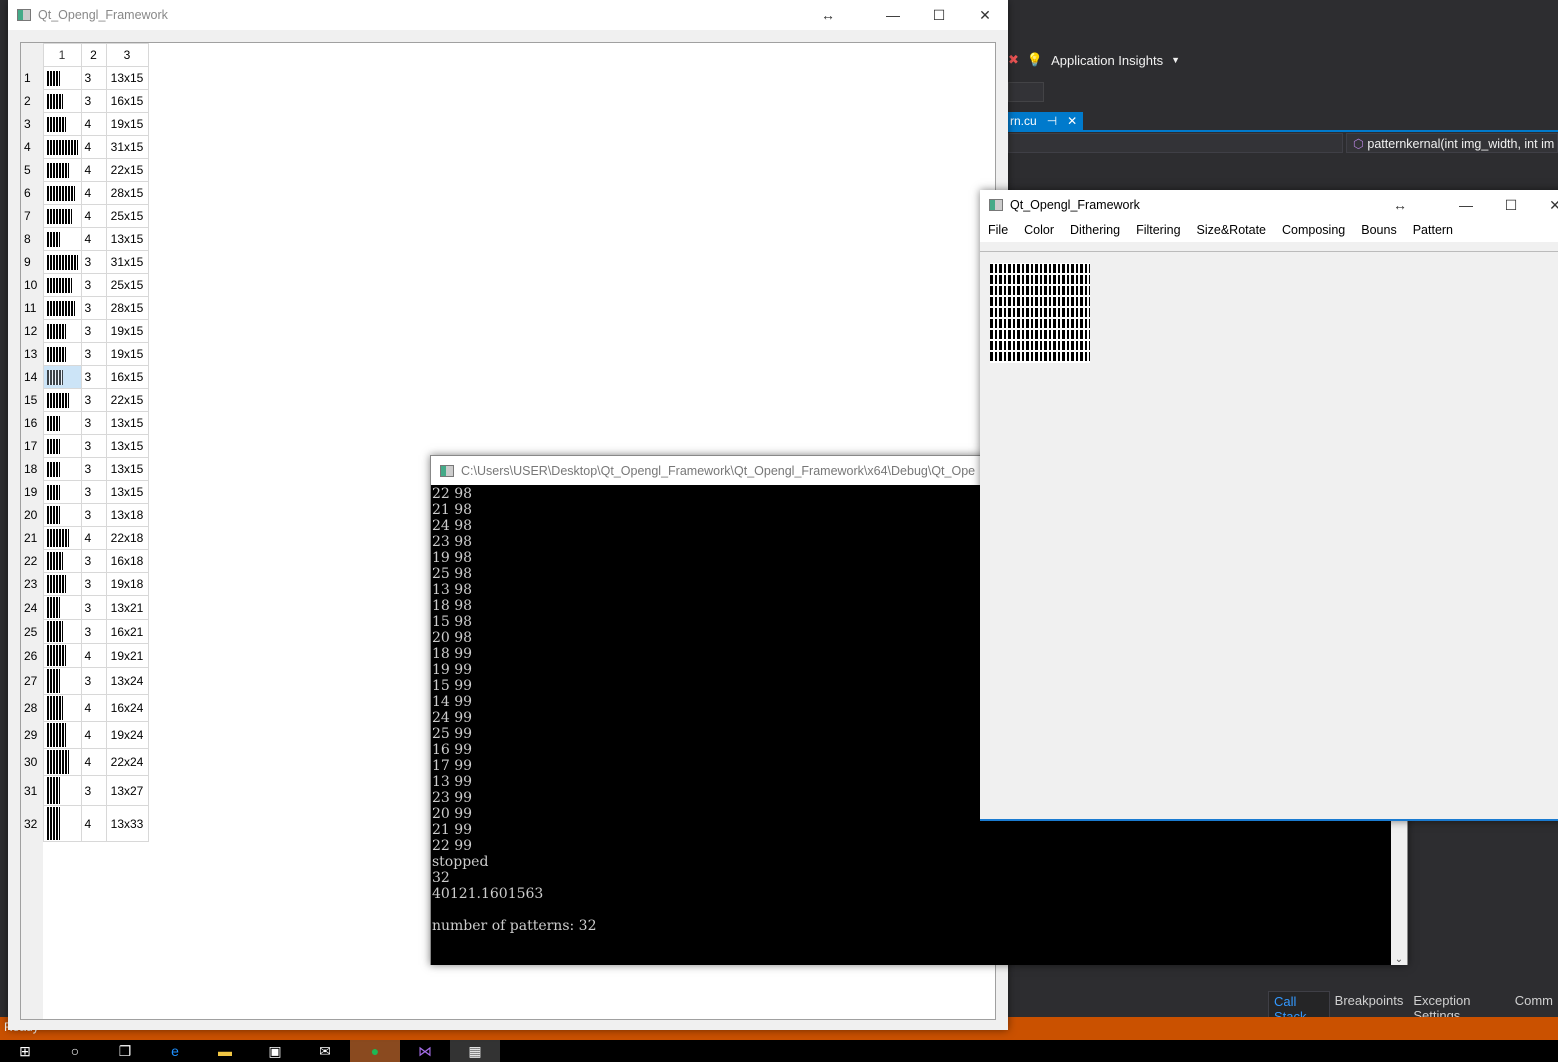  I want to click on menu-color: Color, so click(1039, 231).